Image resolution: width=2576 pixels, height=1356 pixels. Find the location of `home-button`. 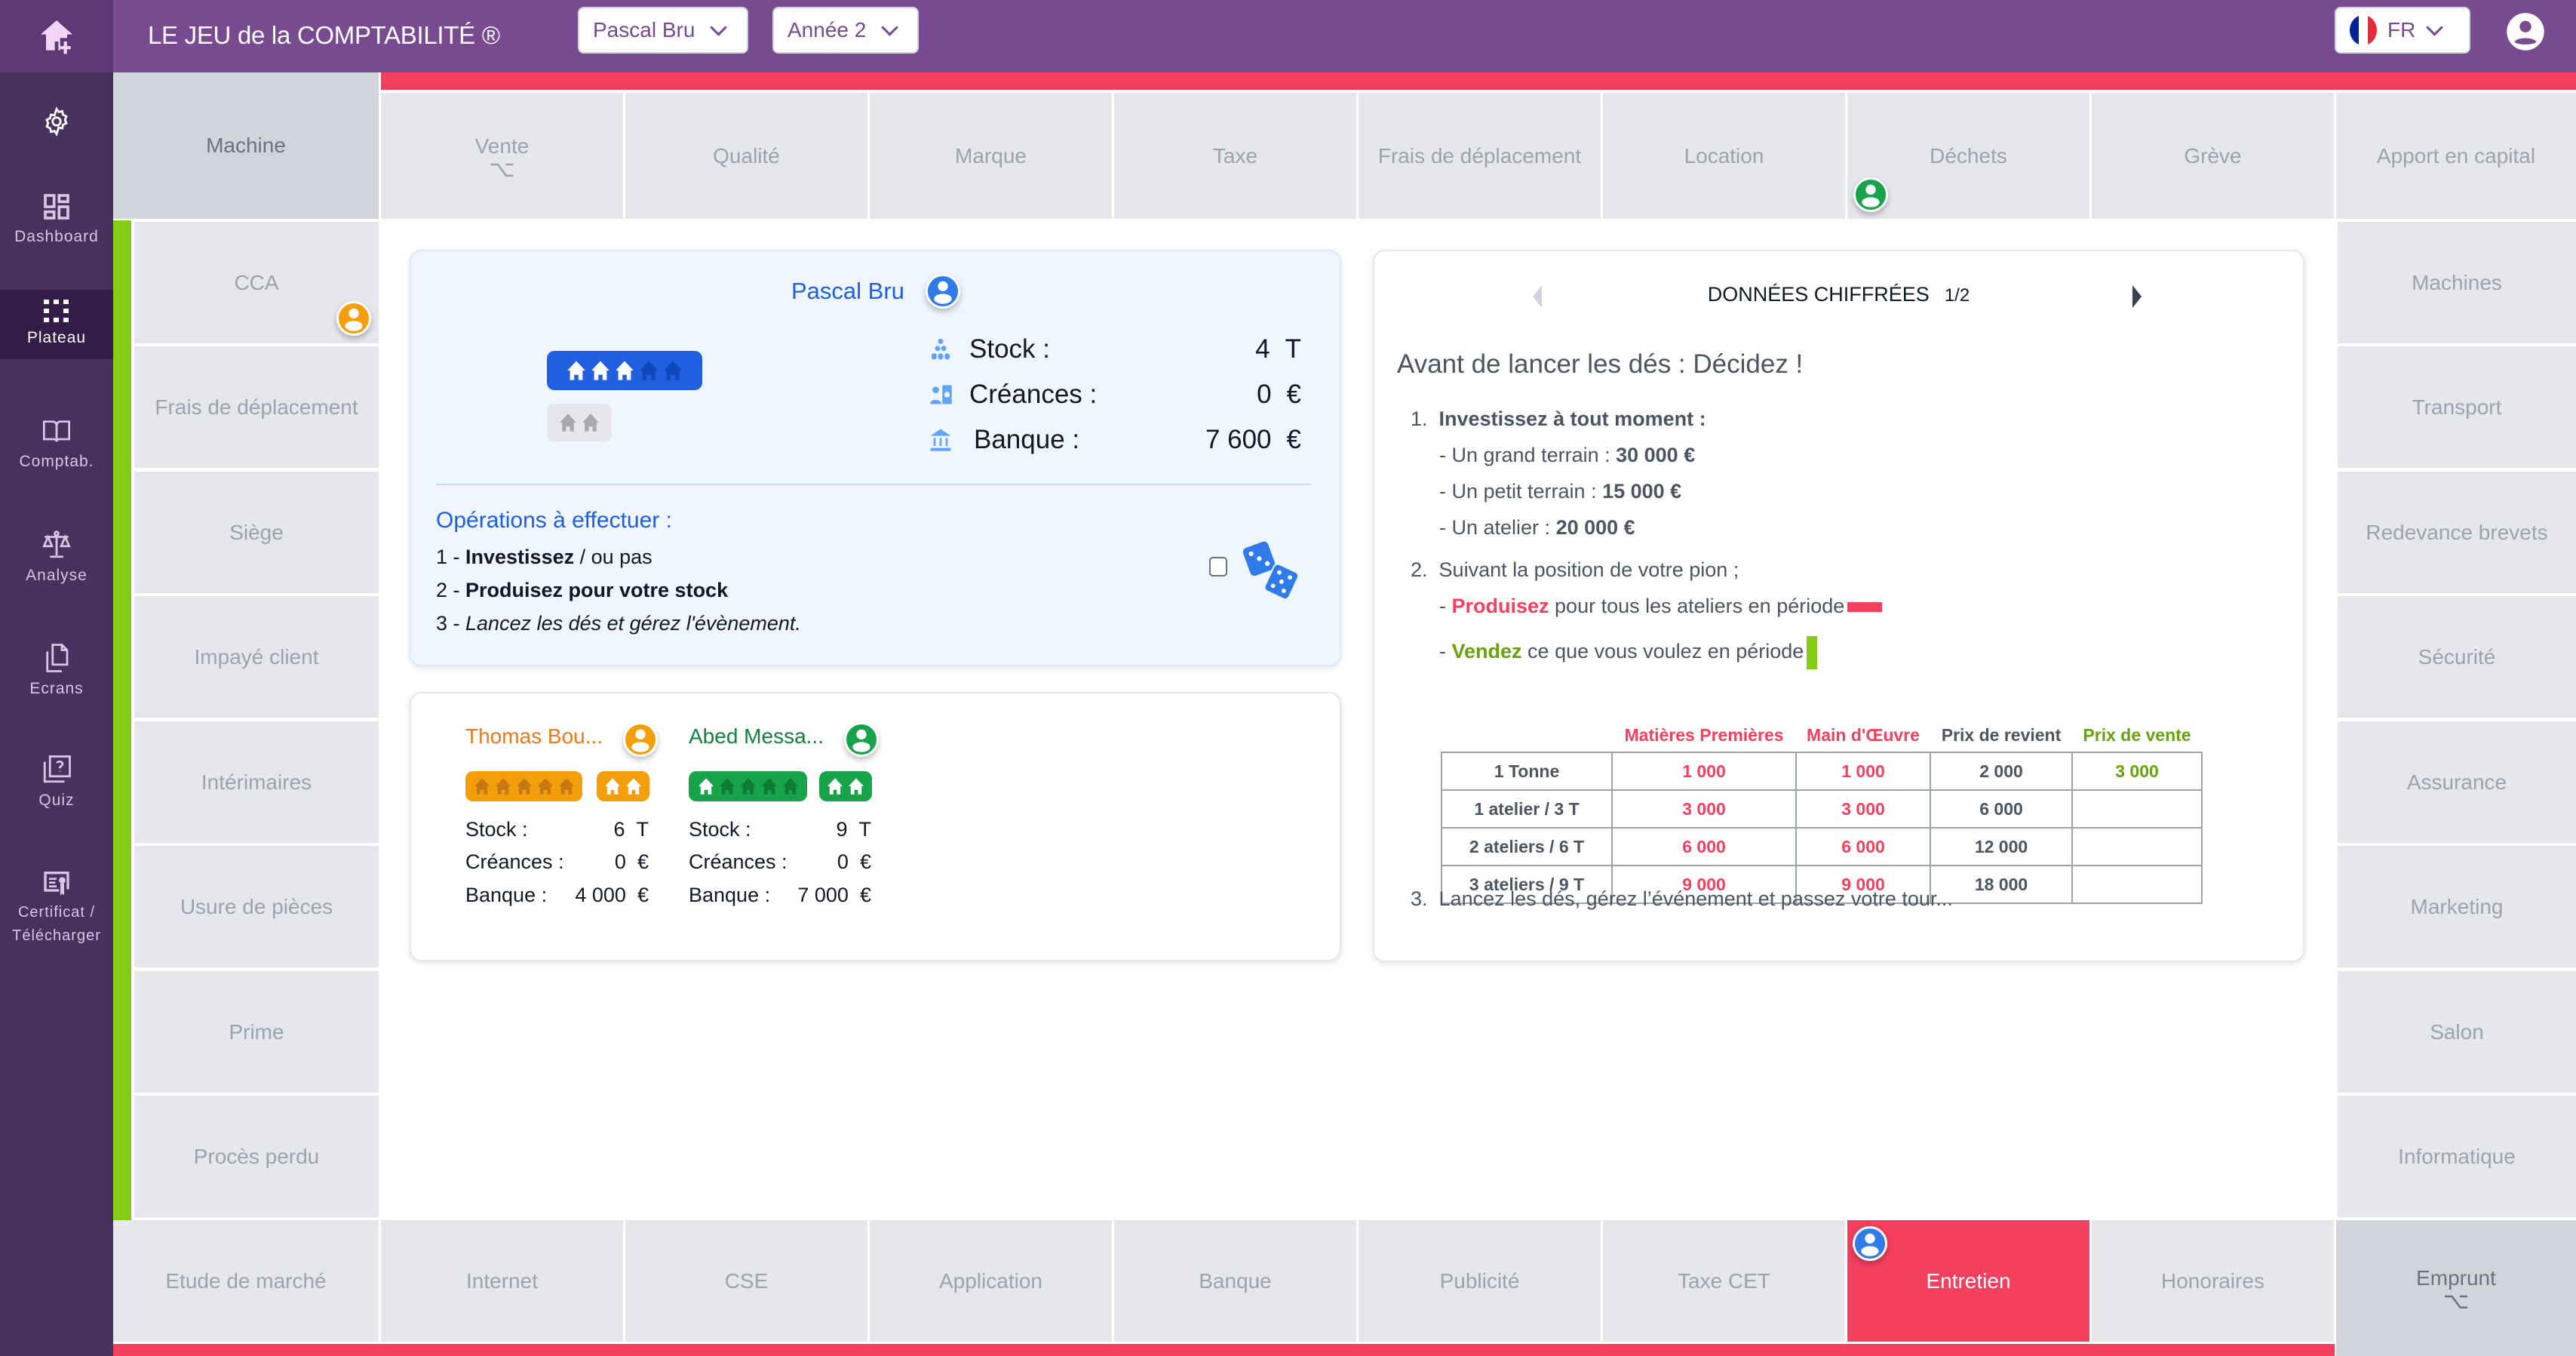

home-button is located at coordinates (56, 36).